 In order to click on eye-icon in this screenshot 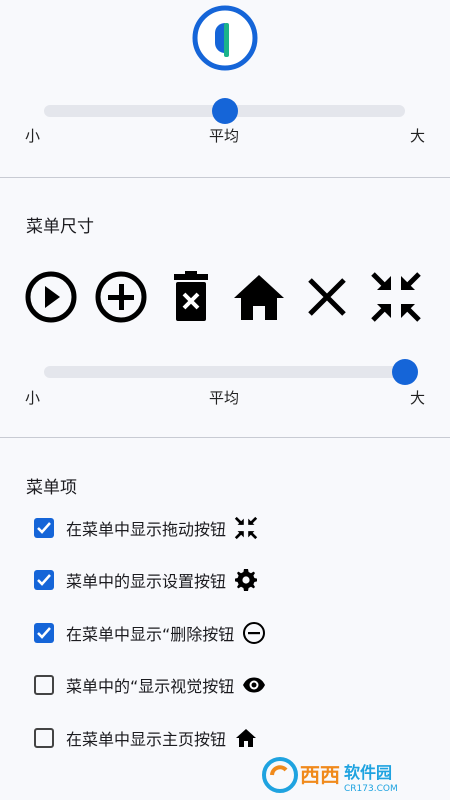, I will do `click(254, 685)`.